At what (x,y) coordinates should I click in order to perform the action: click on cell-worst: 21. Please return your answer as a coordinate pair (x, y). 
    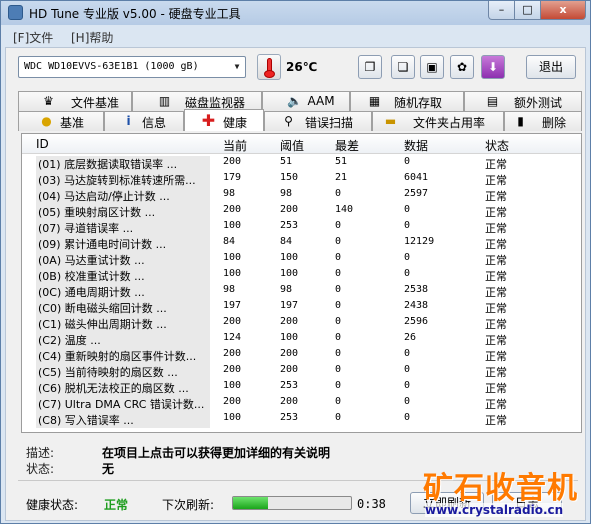
    Looking at the image, I should click on (341, 177).